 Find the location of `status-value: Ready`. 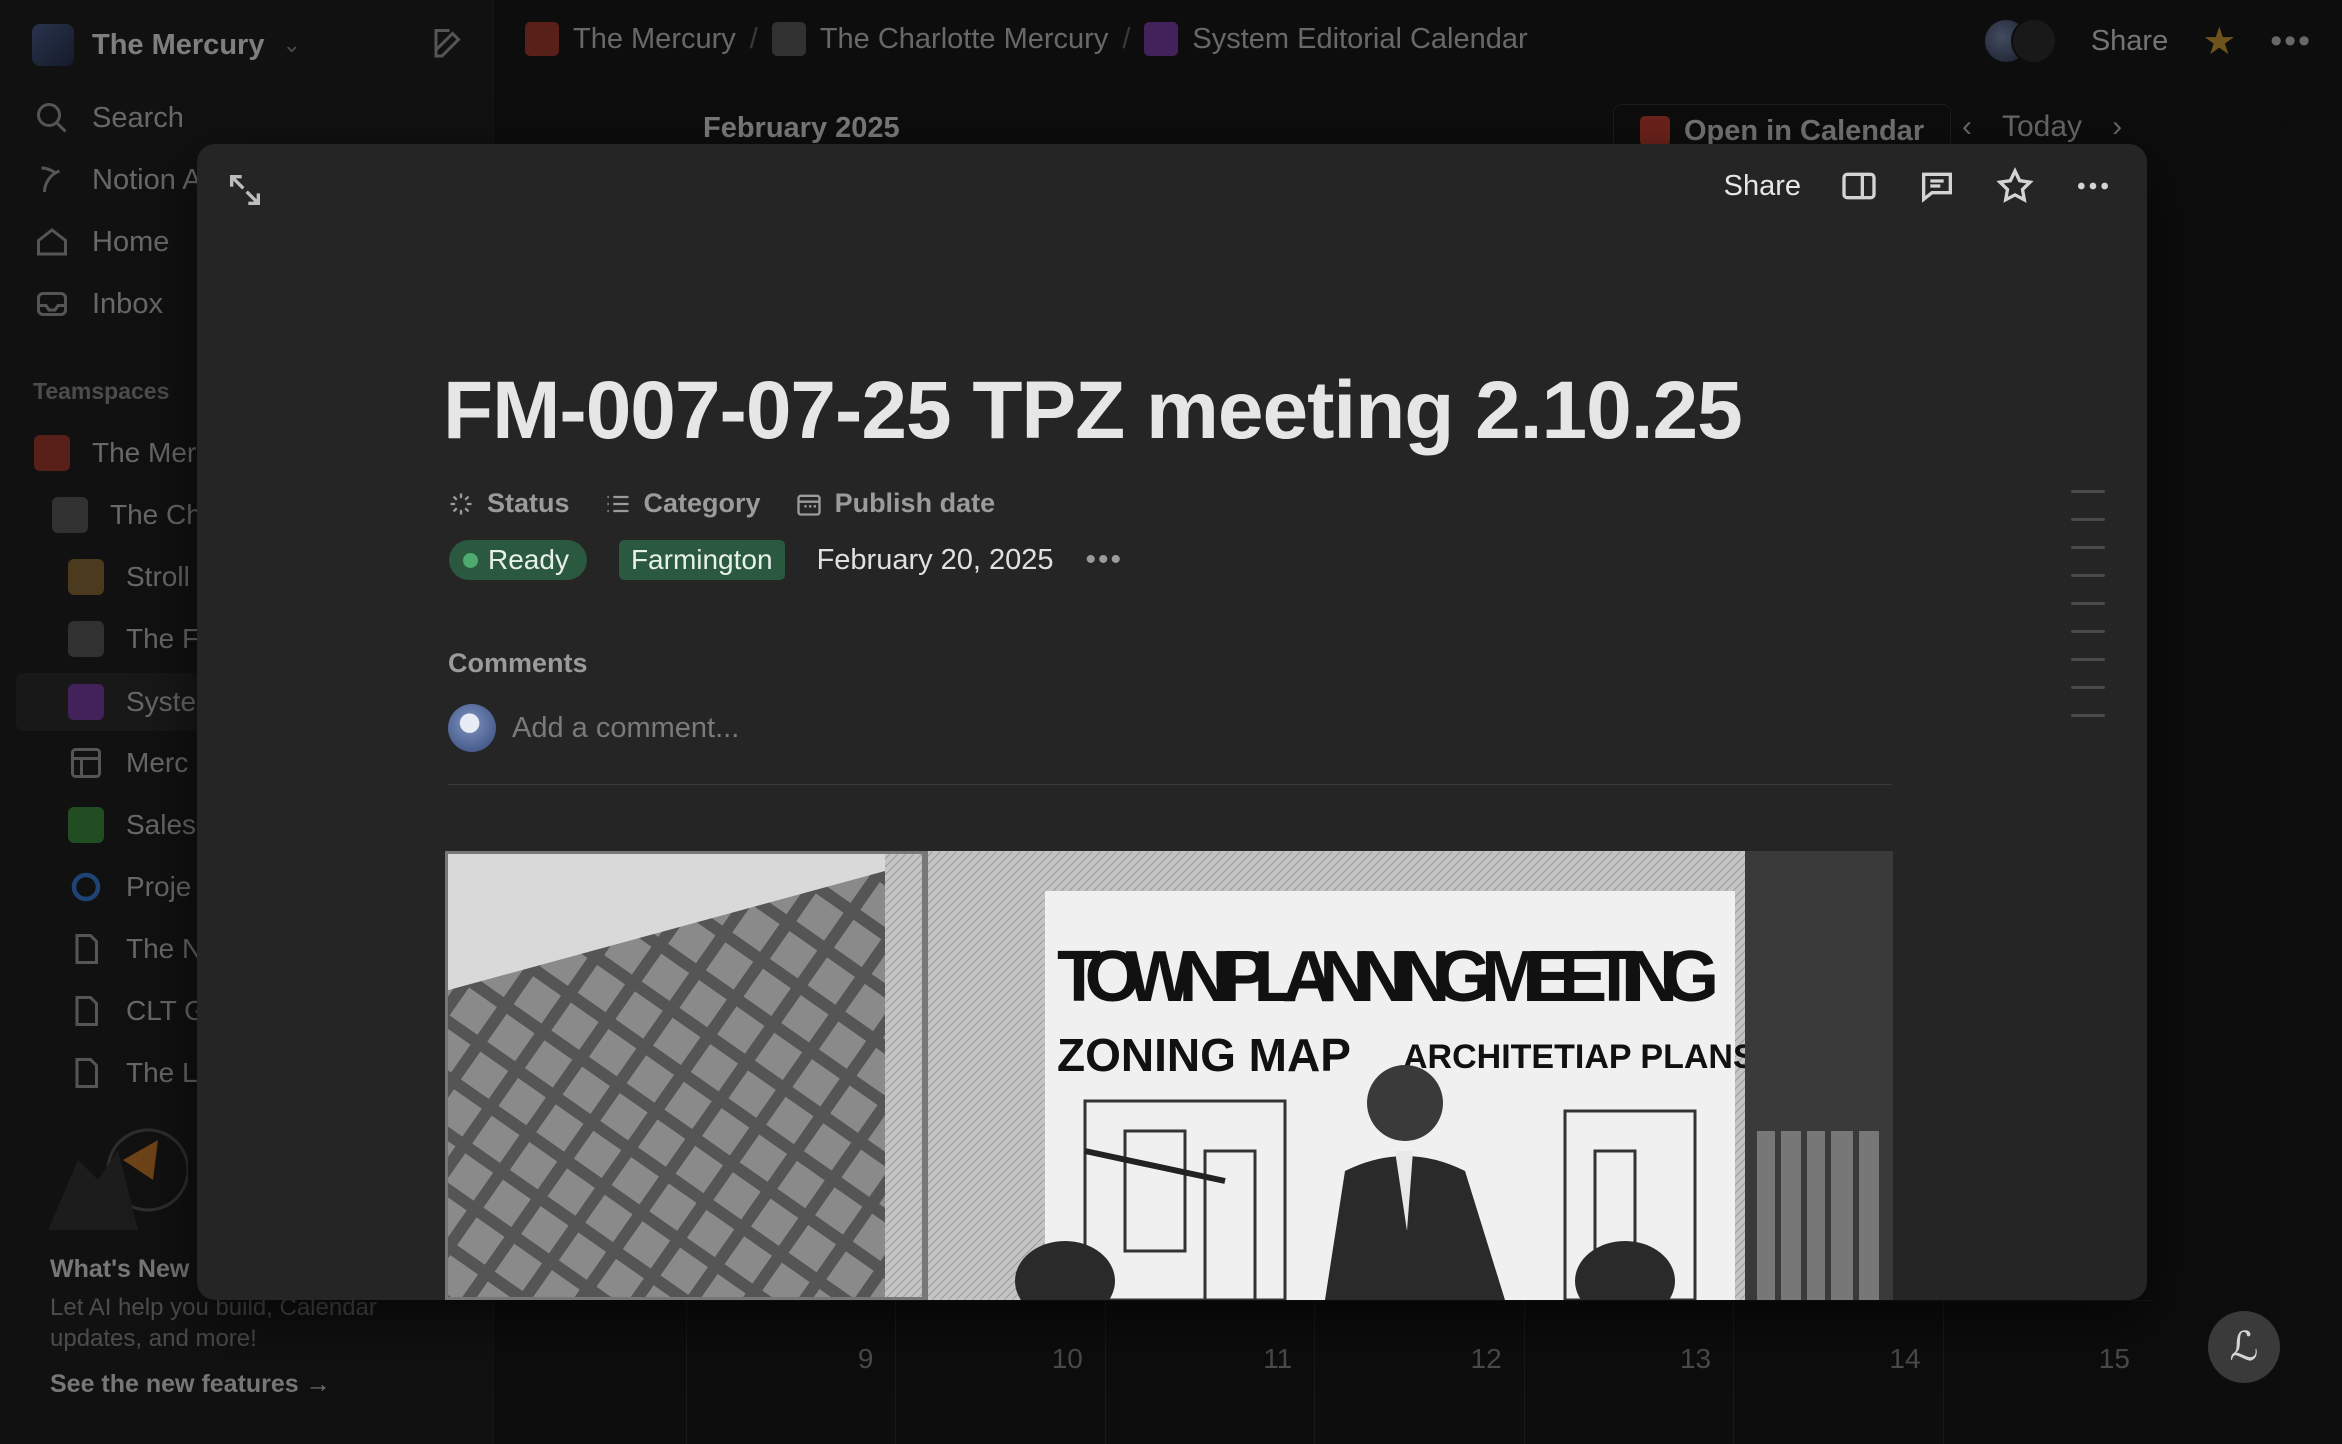

status-value: Ready is located at coordinates (528, 559).